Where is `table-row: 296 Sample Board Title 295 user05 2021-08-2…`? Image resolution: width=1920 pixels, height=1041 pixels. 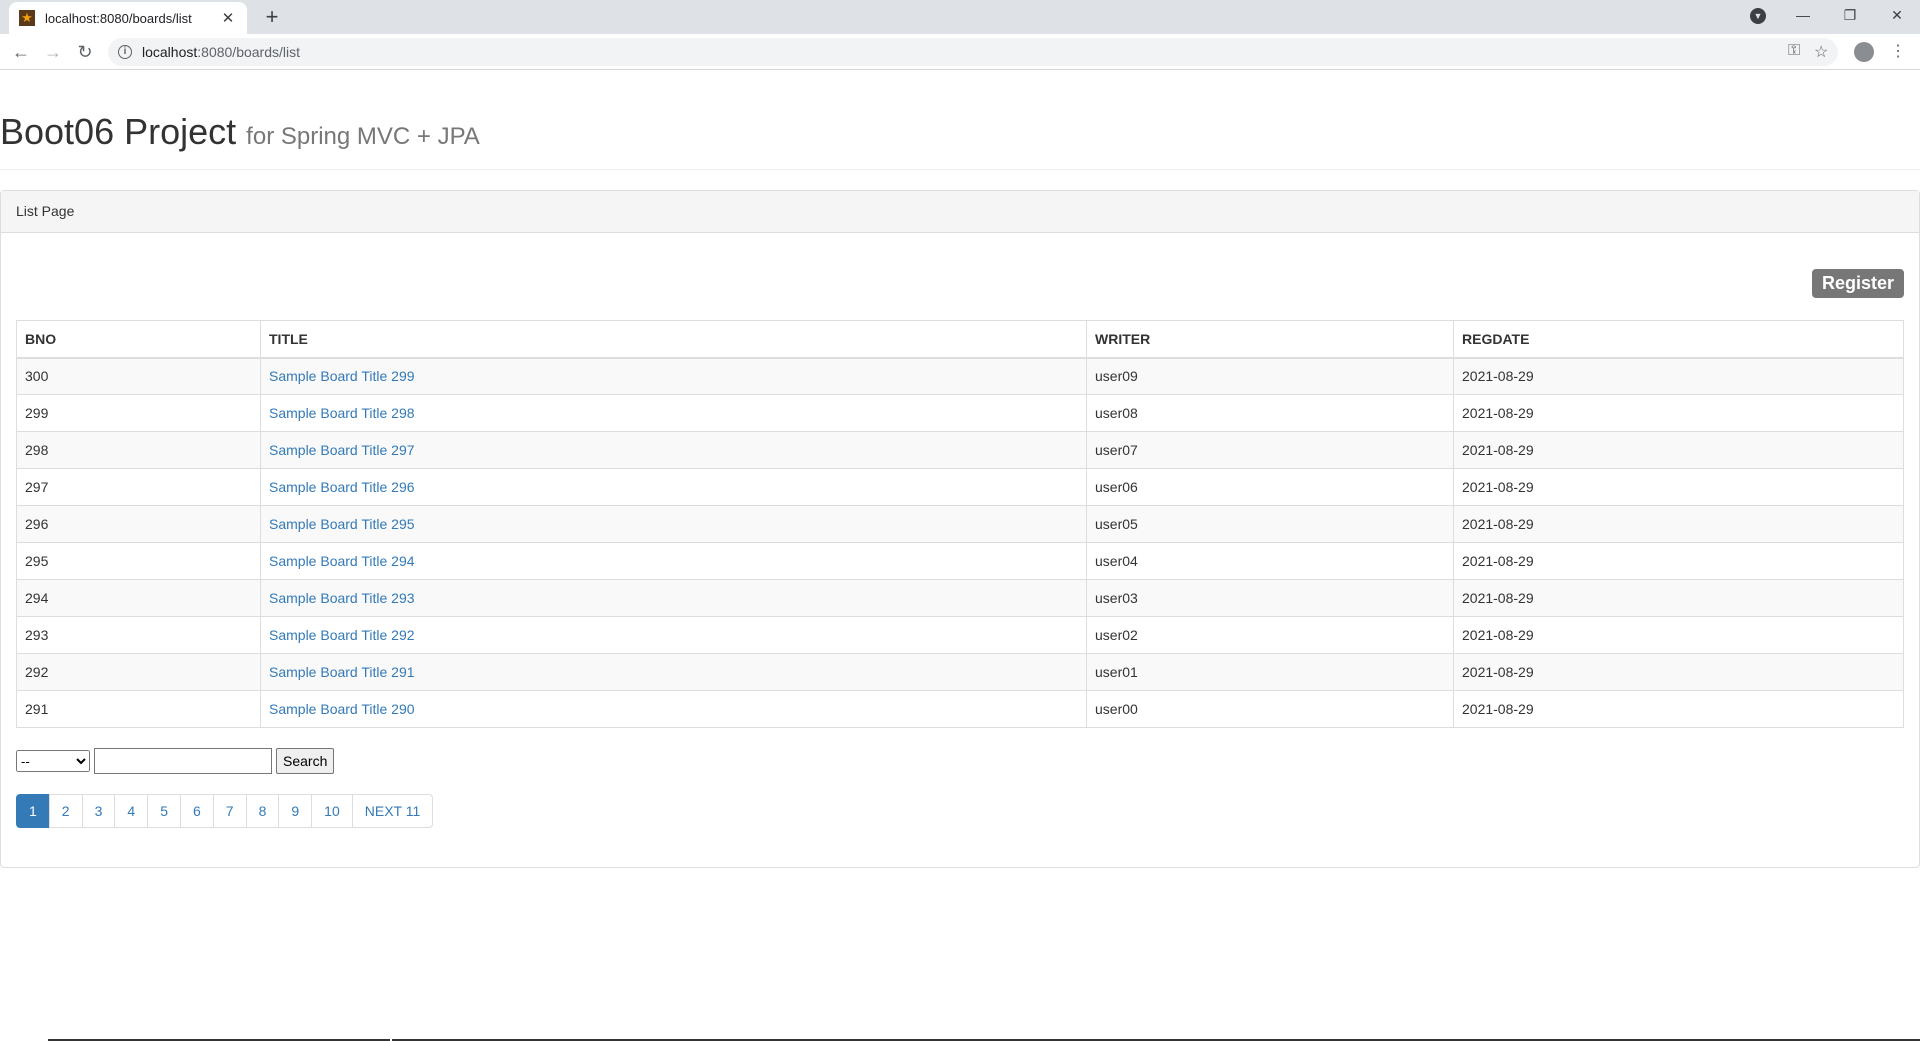
table-row: 296 Sample Board Title 295 user05 2021-08-2… is located at coordinates (960, 524).